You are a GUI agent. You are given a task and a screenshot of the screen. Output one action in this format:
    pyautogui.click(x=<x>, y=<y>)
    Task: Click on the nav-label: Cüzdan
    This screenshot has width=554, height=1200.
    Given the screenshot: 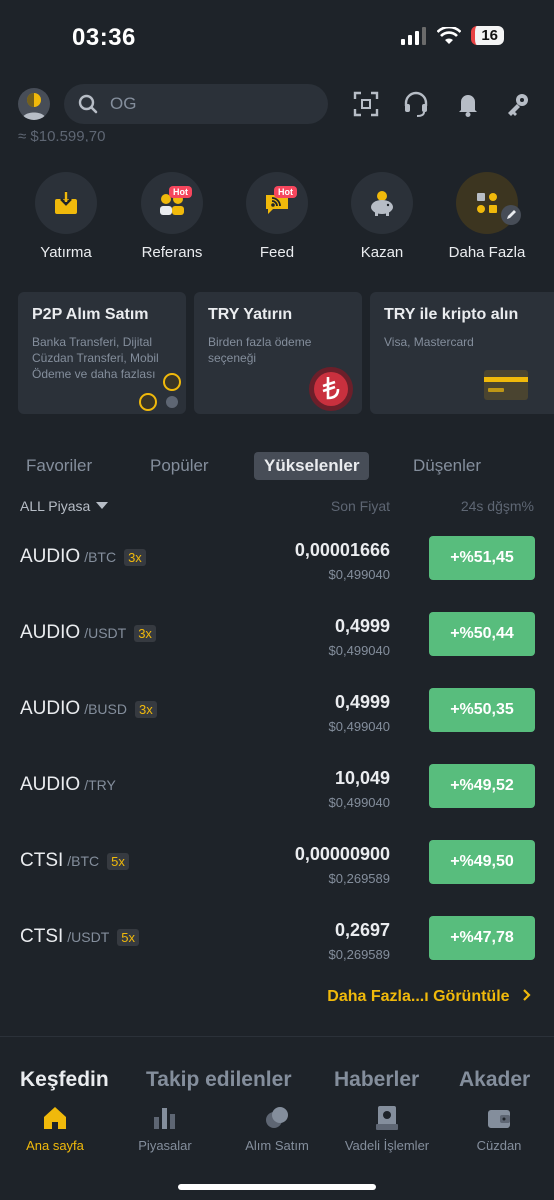 What is the action you would take?
    pyautogui.click(x=499, y=1145)
    